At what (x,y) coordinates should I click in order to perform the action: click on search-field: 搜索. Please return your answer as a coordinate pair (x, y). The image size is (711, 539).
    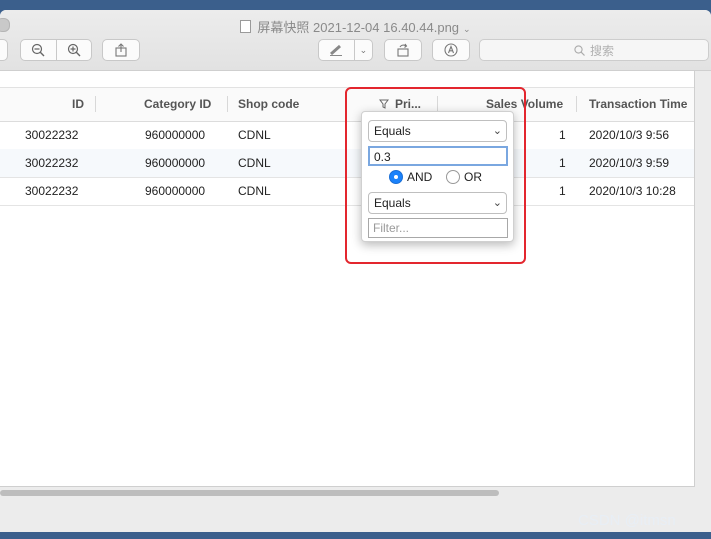
    Looking at the image, I should click on (594, 50).